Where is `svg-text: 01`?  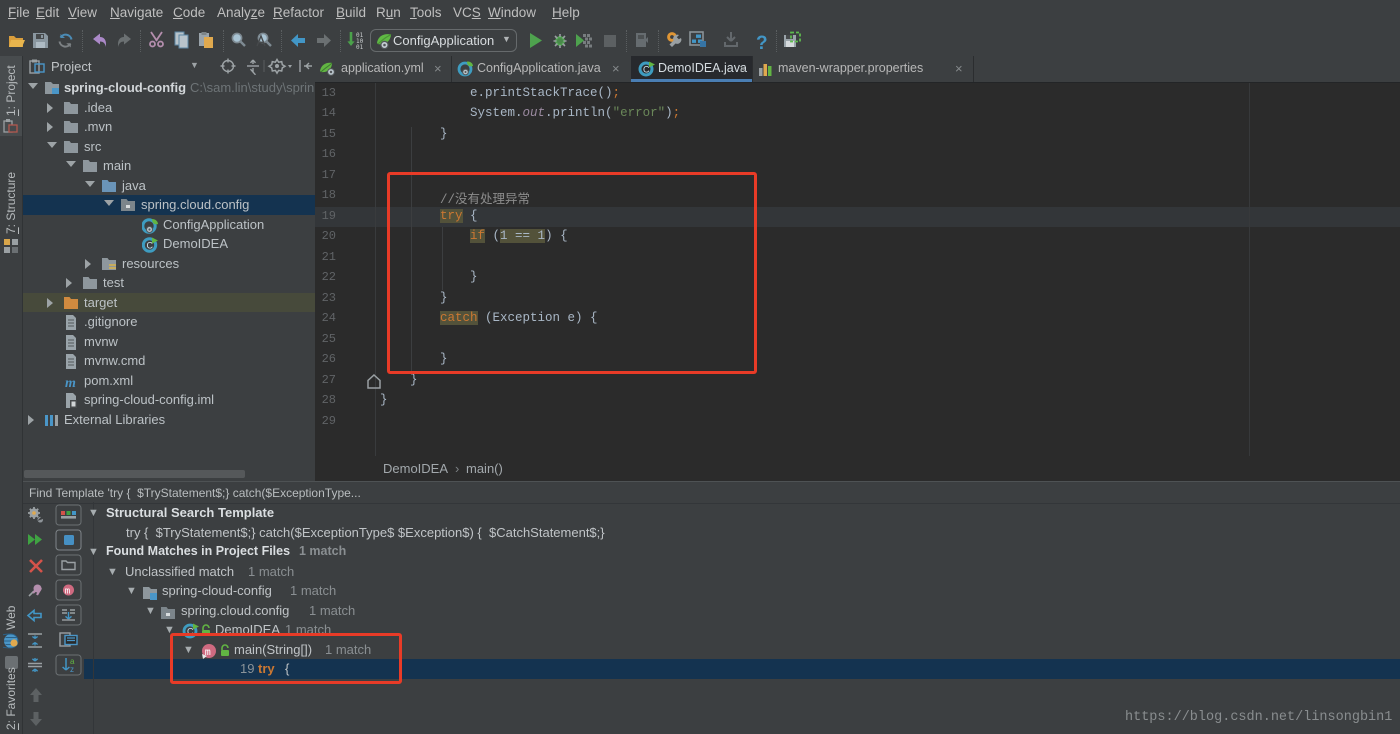
svg-text: 01 is located at coordinates (360, 47).